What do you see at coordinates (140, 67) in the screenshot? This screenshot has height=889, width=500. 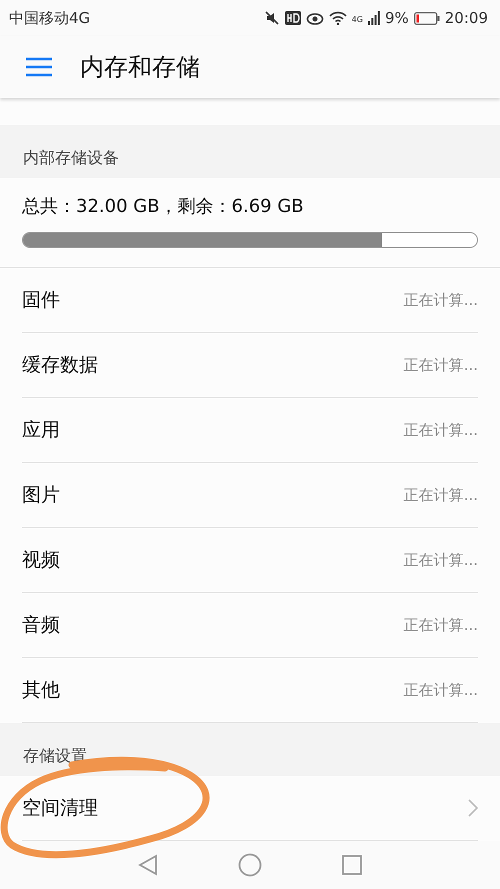 I see `page-title: 内存和存储` at bounding box center [140, 67].